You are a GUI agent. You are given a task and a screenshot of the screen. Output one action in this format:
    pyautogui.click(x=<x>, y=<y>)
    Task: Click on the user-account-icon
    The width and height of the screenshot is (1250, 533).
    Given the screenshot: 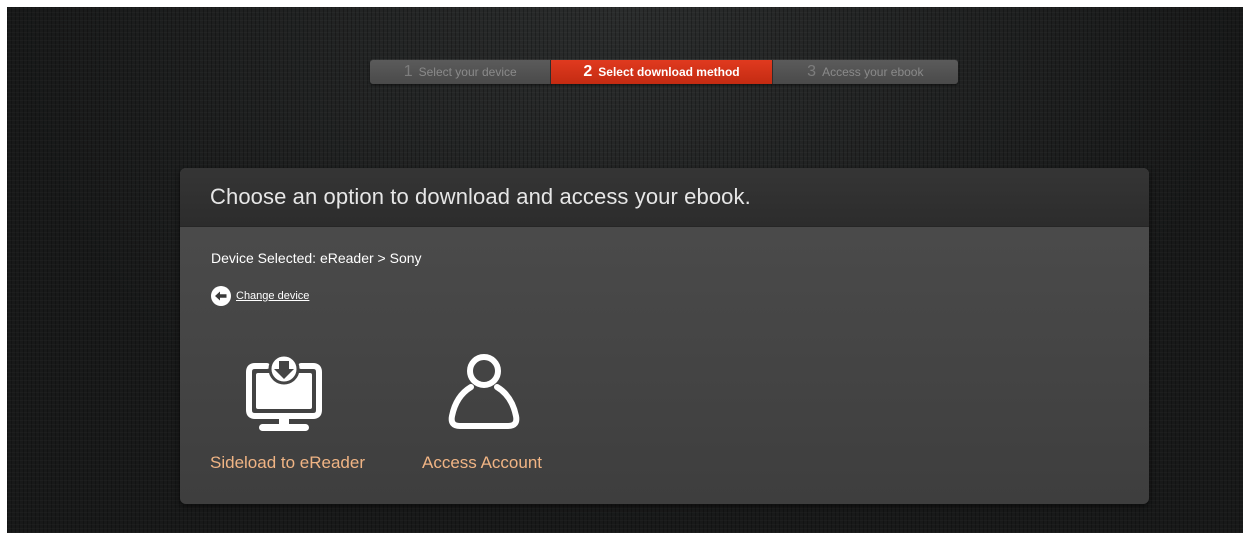 What is the action you would take?
    pyautogui.click(x=484, y=393)
    